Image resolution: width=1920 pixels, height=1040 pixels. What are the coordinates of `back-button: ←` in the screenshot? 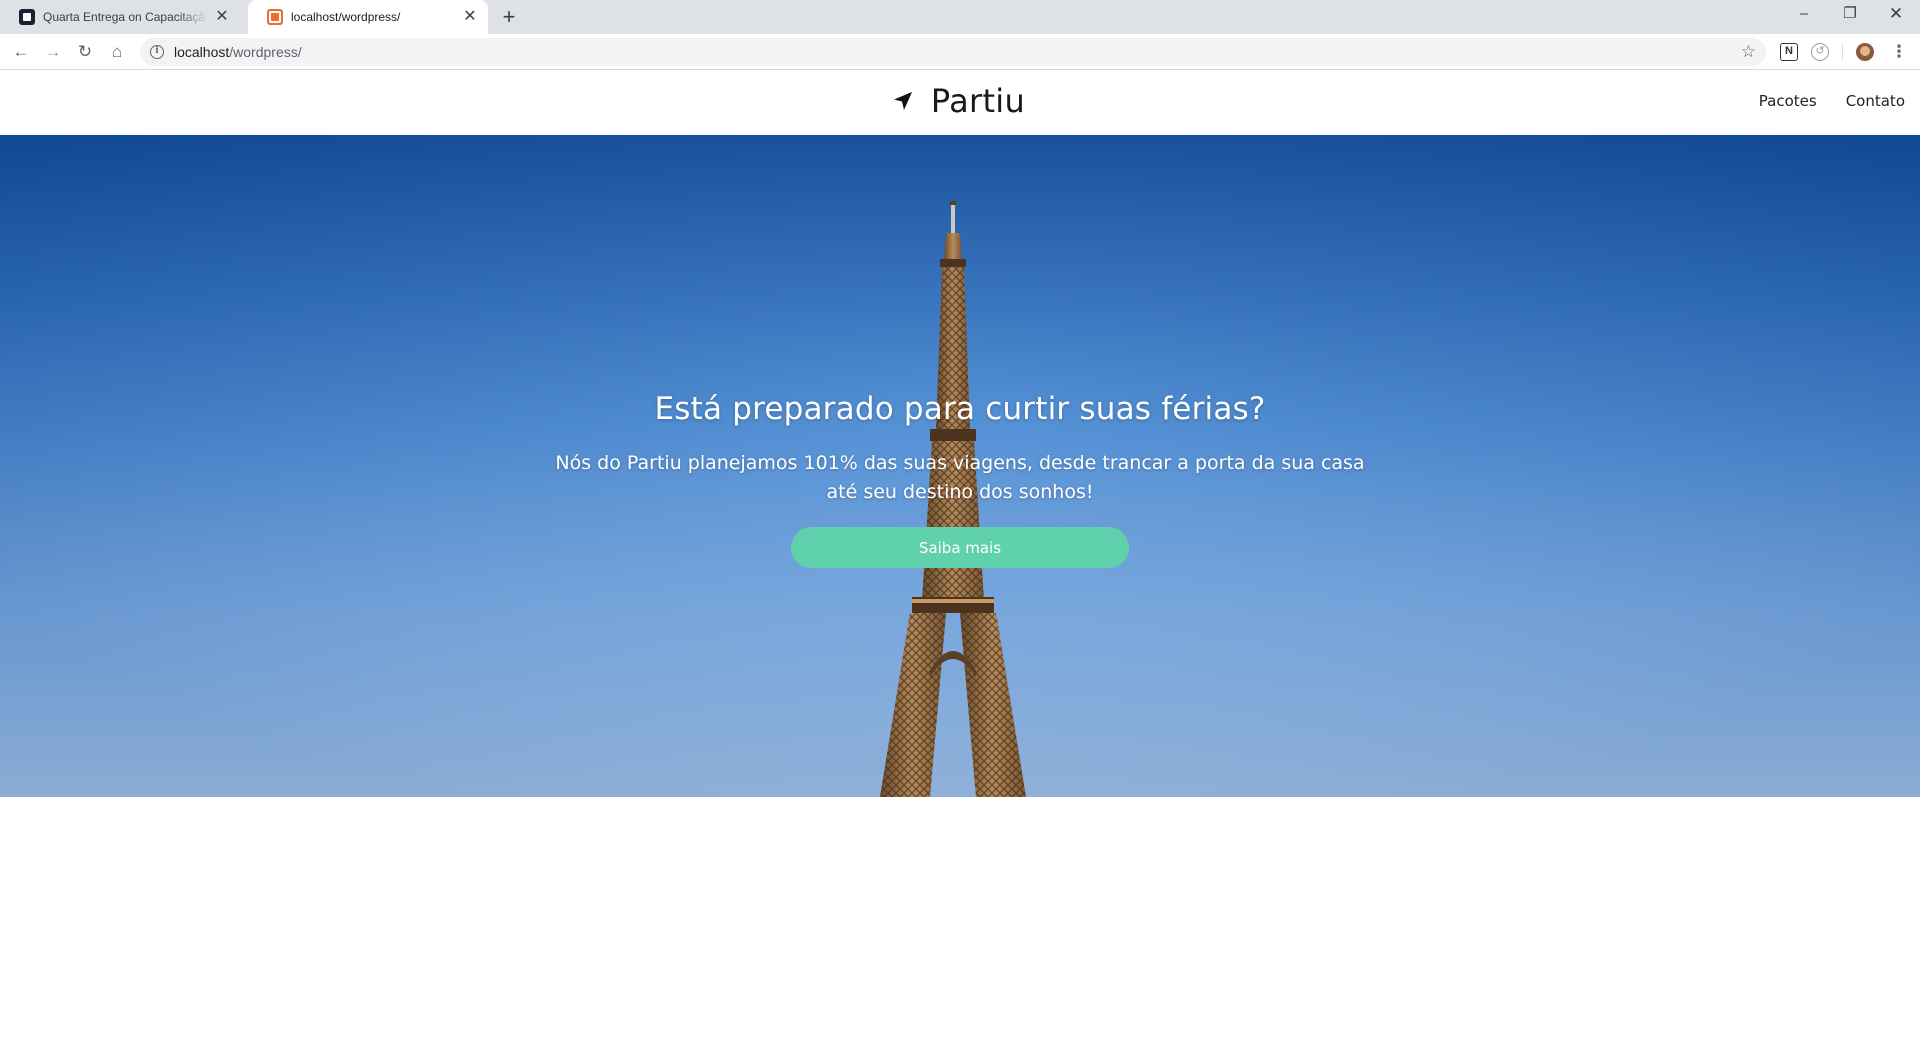 It's located at (21, 52).